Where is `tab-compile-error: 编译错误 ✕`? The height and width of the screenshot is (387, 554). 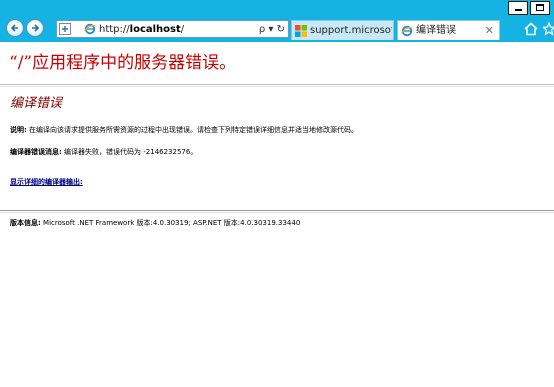 tab-compile-error: 编译错误 ✕ is located at coordinates (448, 30).